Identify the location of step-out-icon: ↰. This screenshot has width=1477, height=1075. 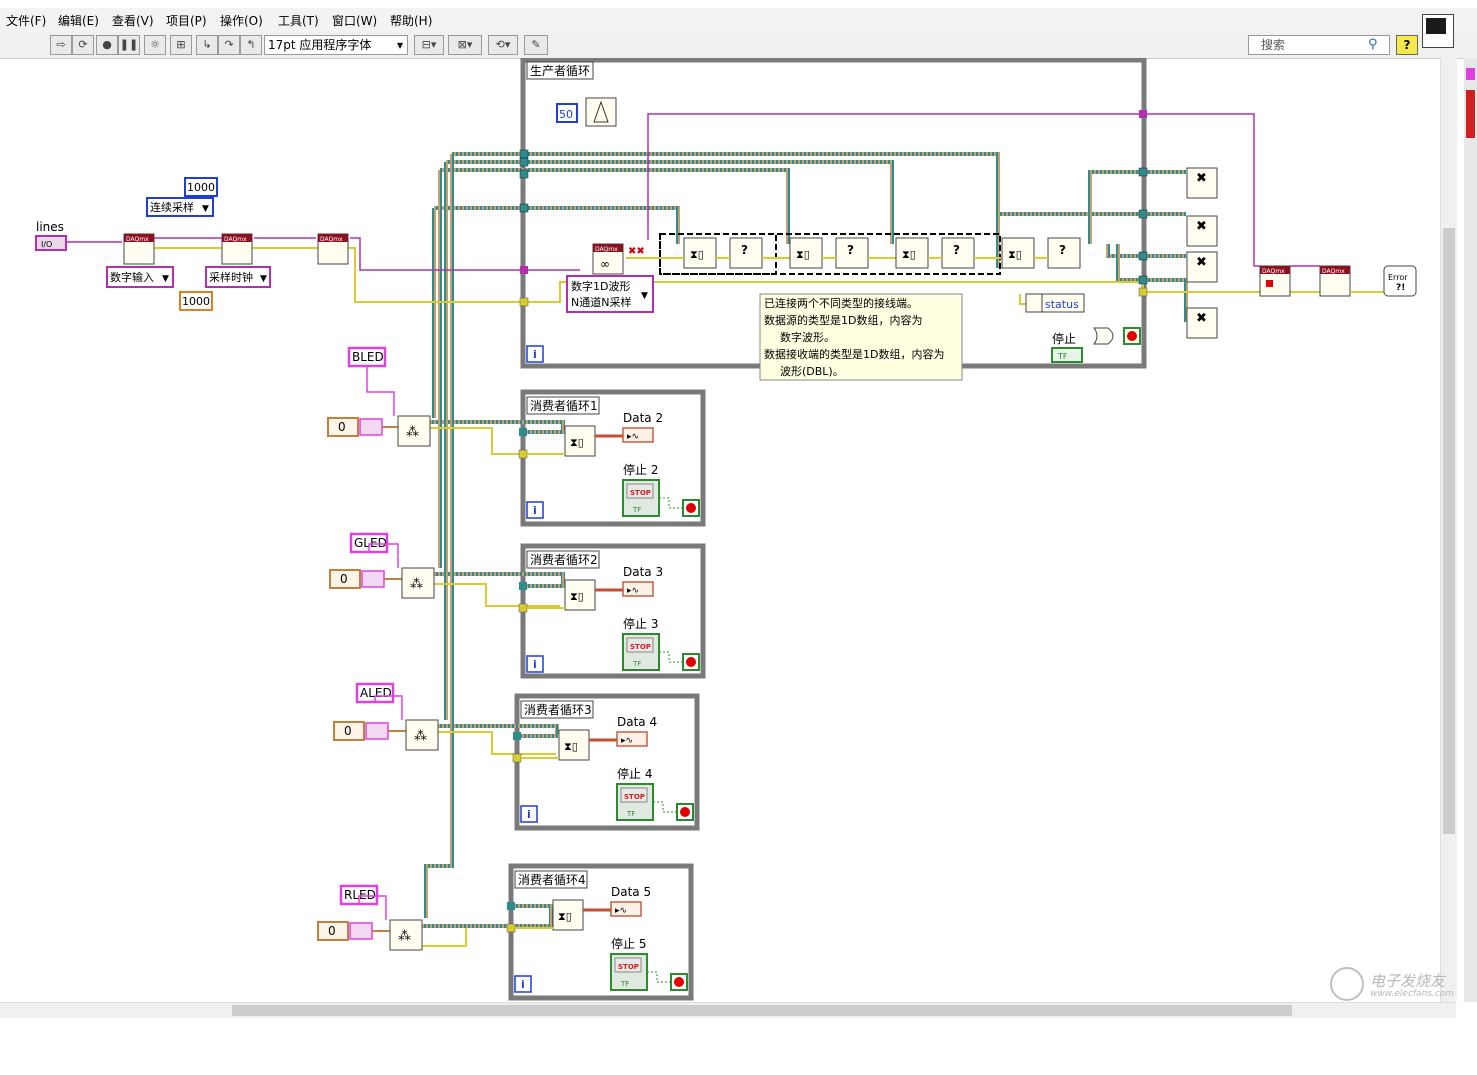
(251, 45).